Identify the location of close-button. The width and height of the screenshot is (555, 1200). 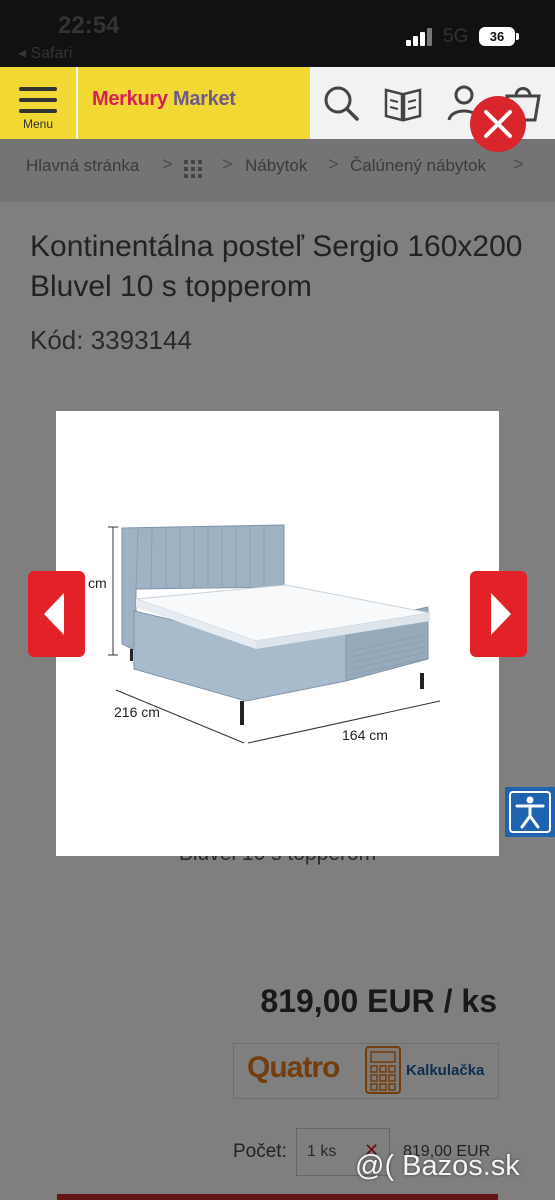
(498, 124).